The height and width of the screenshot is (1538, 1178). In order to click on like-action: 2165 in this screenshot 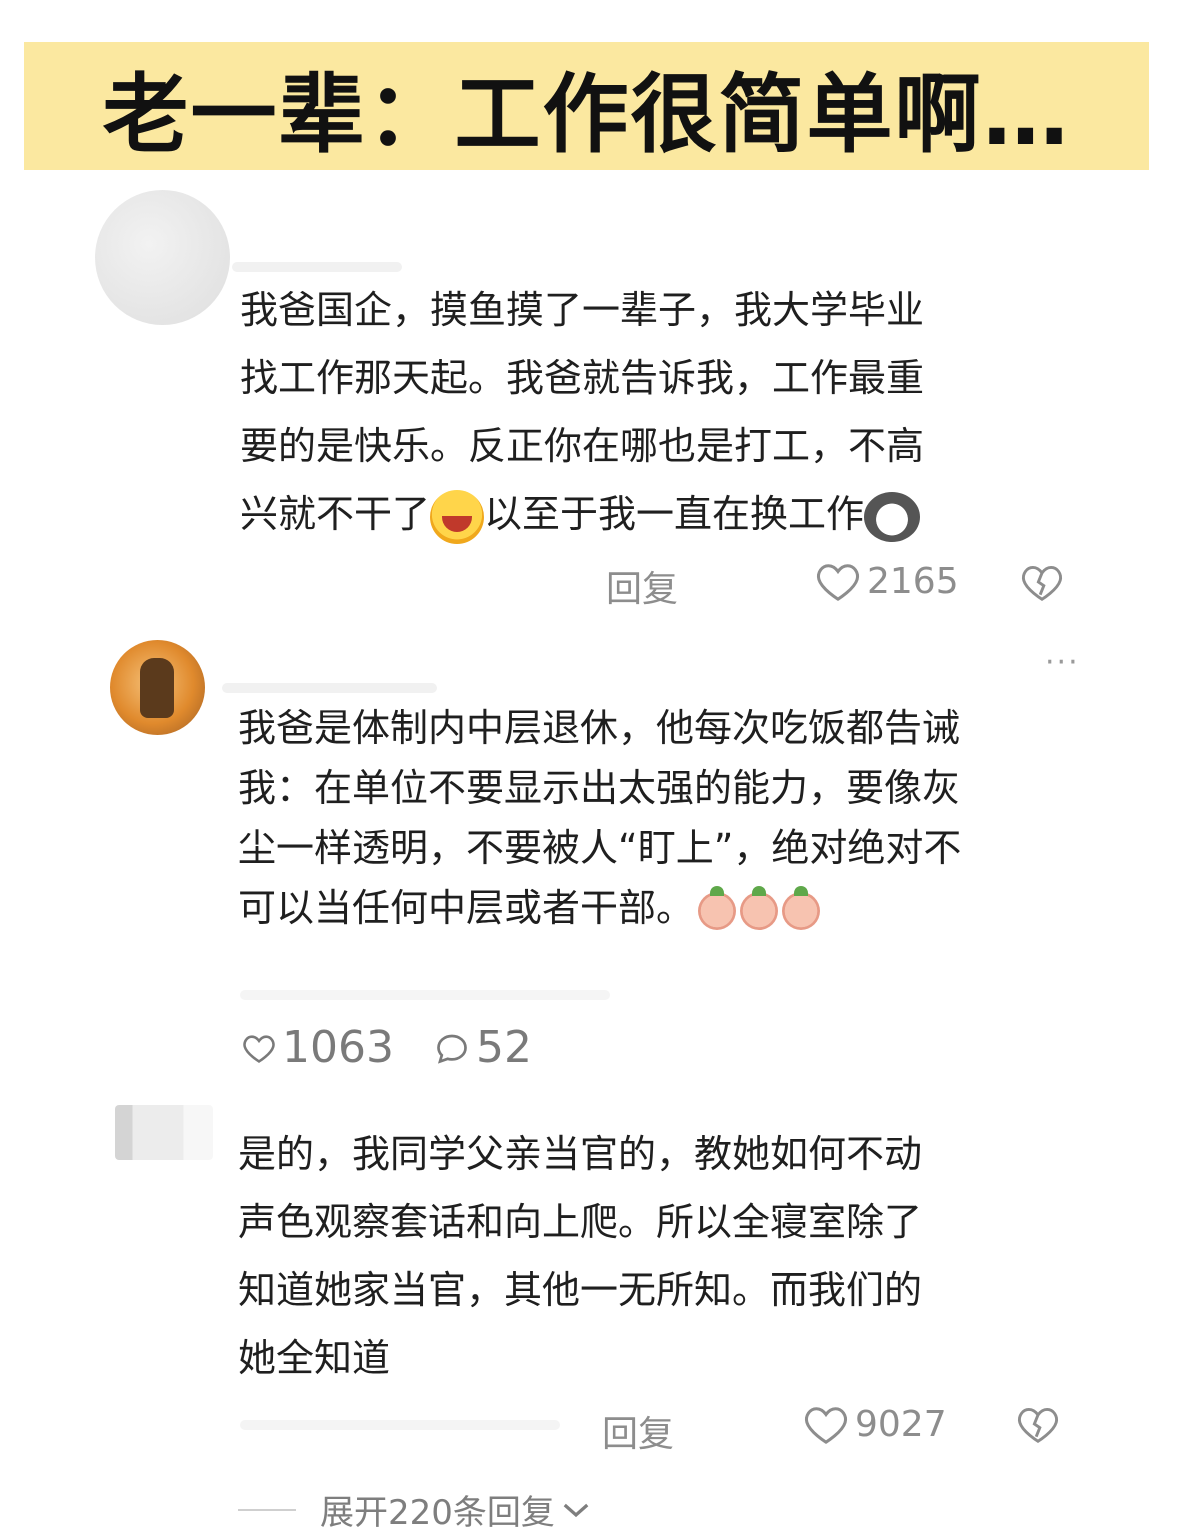, I will do `click(887, 581)`.